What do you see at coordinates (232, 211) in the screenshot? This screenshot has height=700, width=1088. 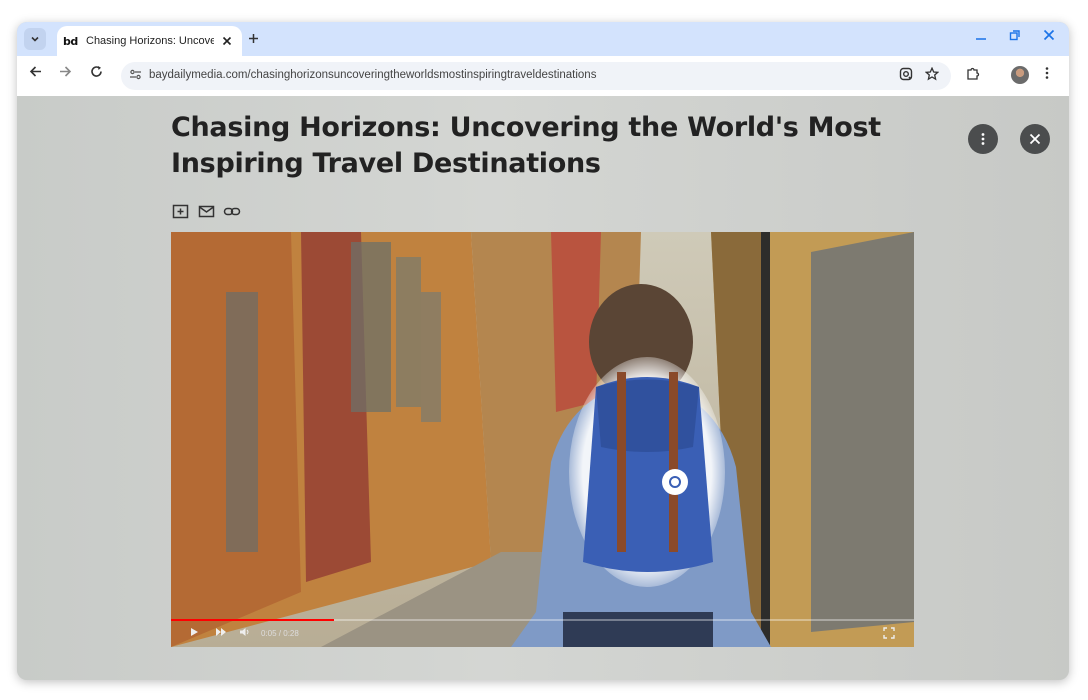 I see `link-icon` at bounding box center [232, 211].